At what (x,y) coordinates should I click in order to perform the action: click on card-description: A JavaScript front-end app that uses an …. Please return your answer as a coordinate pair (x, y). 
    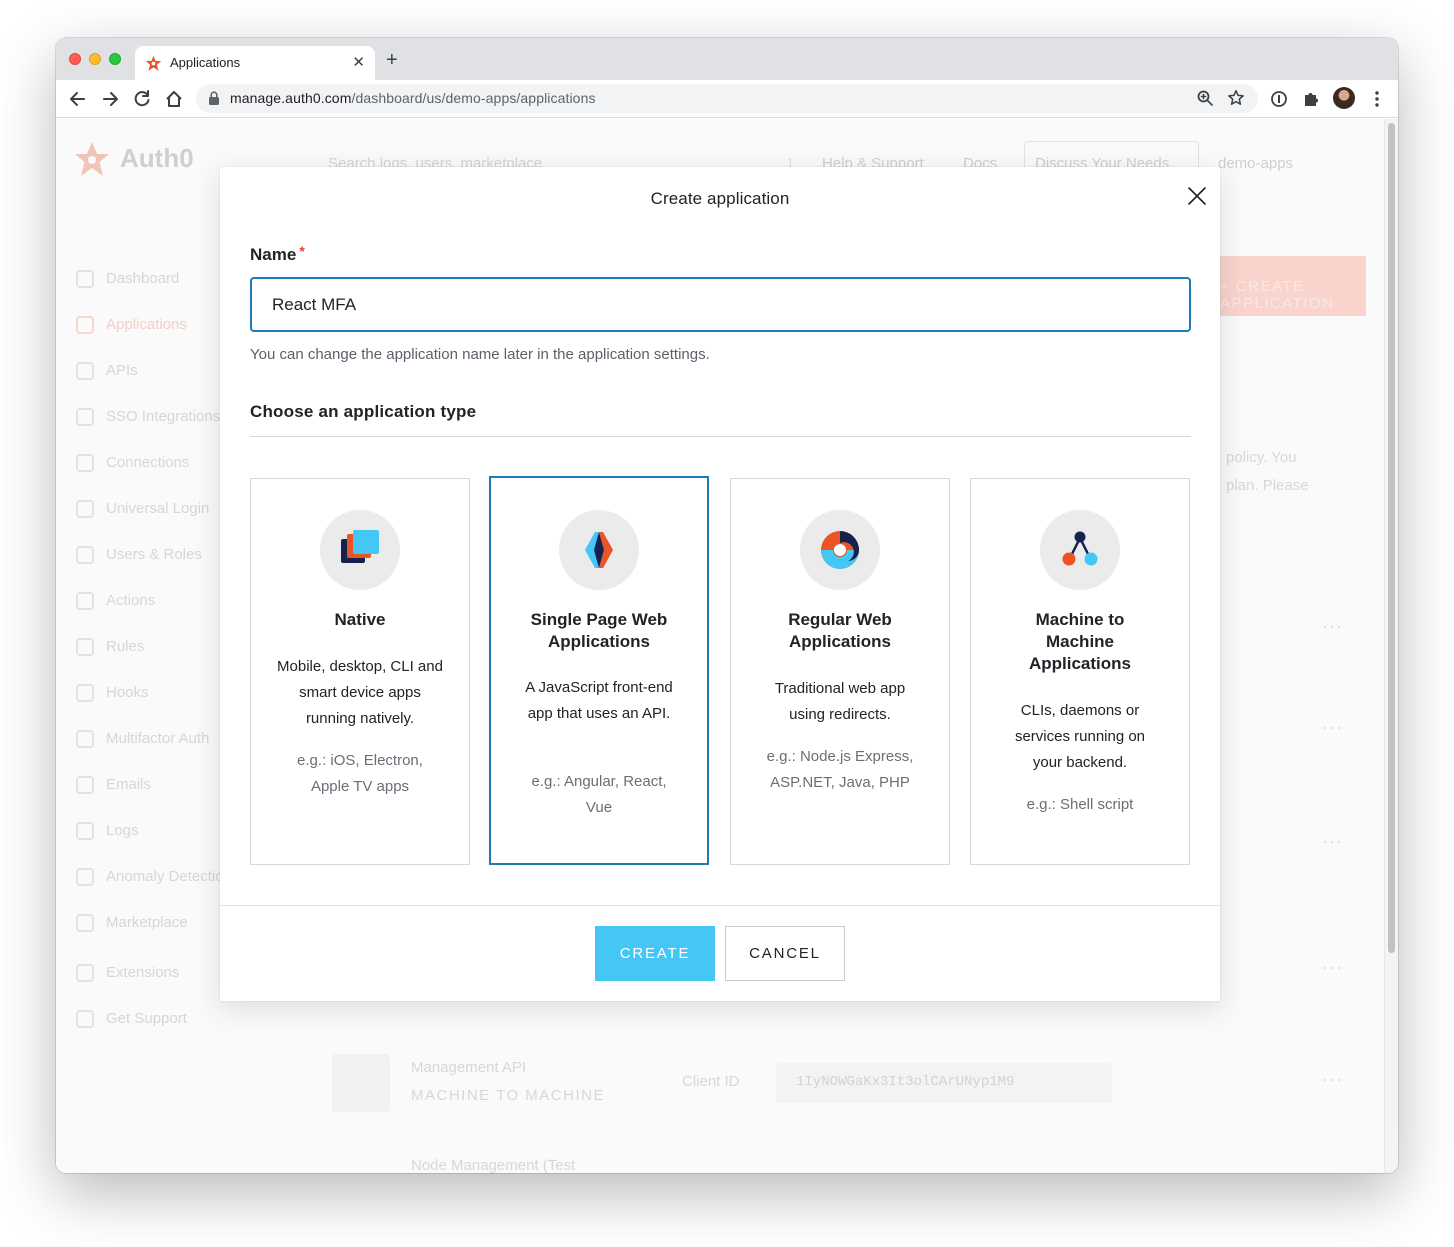
    Looking at the image, I should click on (599, 700).